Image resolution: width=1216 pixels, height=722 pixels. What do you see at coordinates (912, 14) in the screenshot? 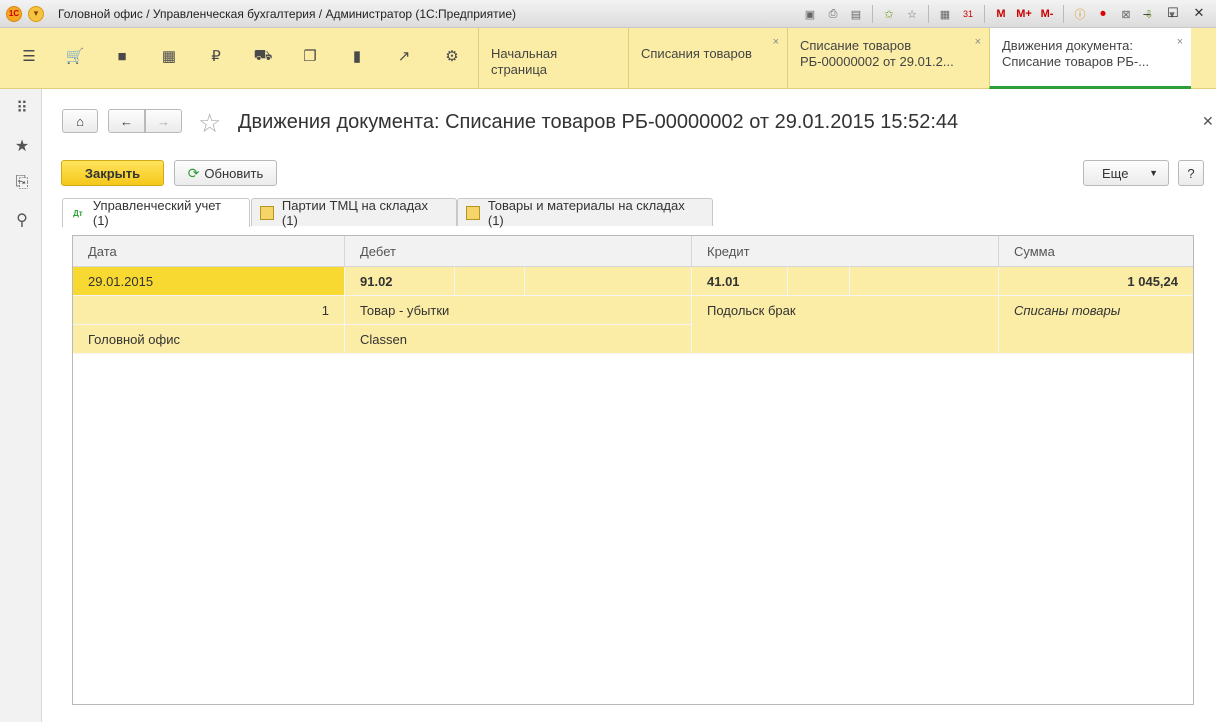
I see `favorites-icon: ☆` at bounding box center [912, 14].